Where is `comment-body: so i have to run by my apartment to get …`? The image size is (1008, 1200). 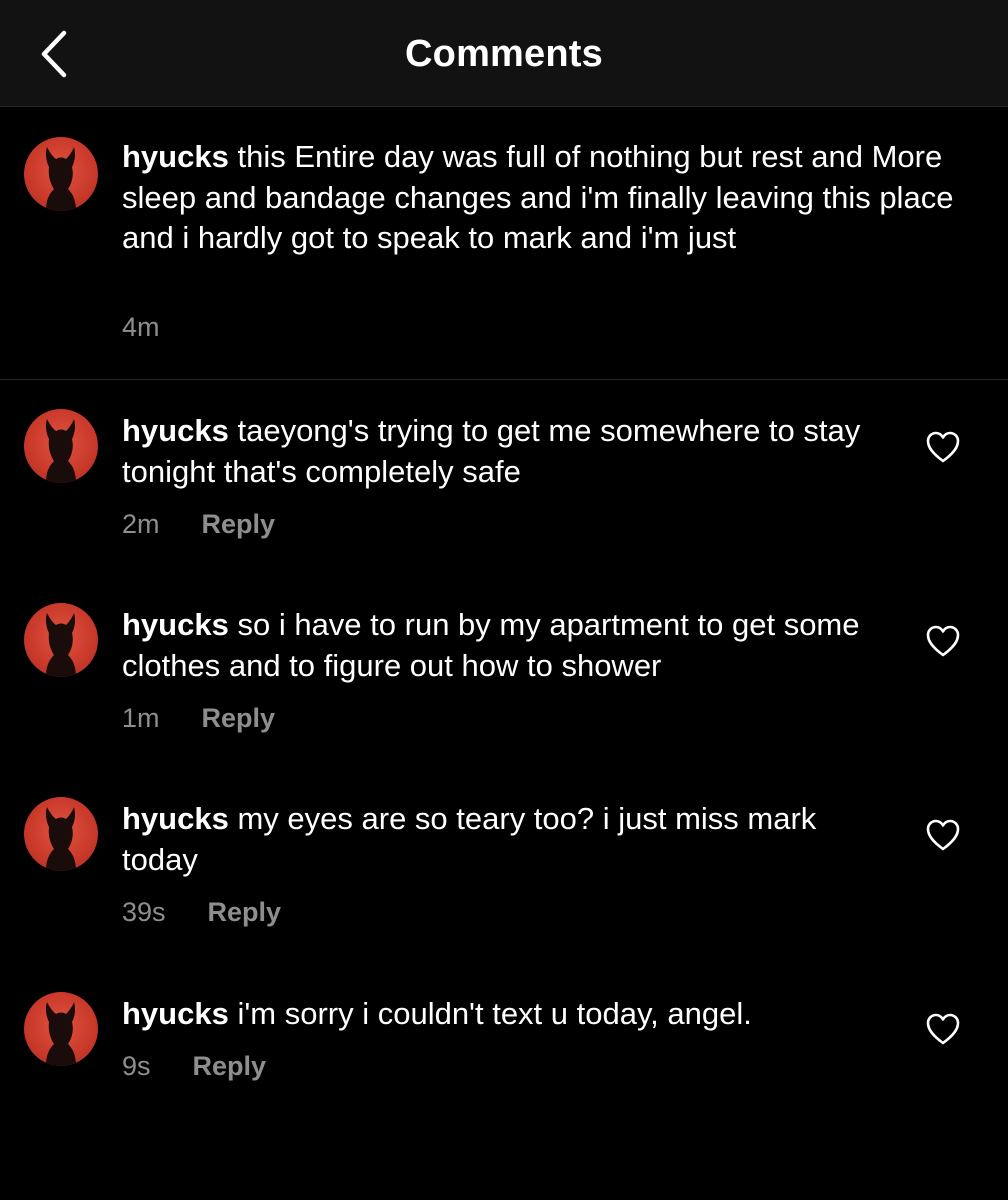
comment-body: so i have to run by my apartment to get … is located at coordinates (491, 645).